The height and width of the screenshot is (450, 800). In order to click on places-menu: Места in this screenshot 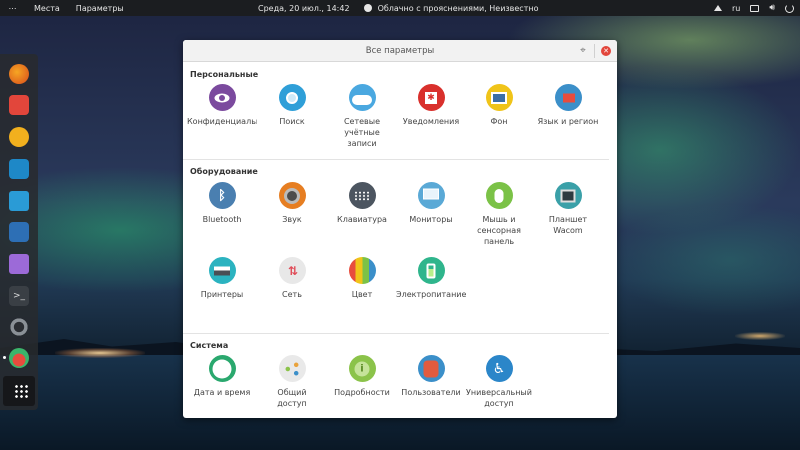, I will do `click(47, 8)`.